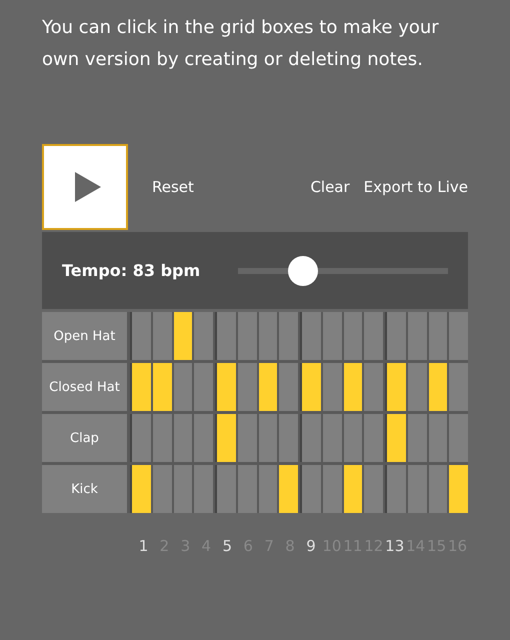 This screenshot has height=640, width=510. I want to click on track-name: Kick, so click(84, 489).